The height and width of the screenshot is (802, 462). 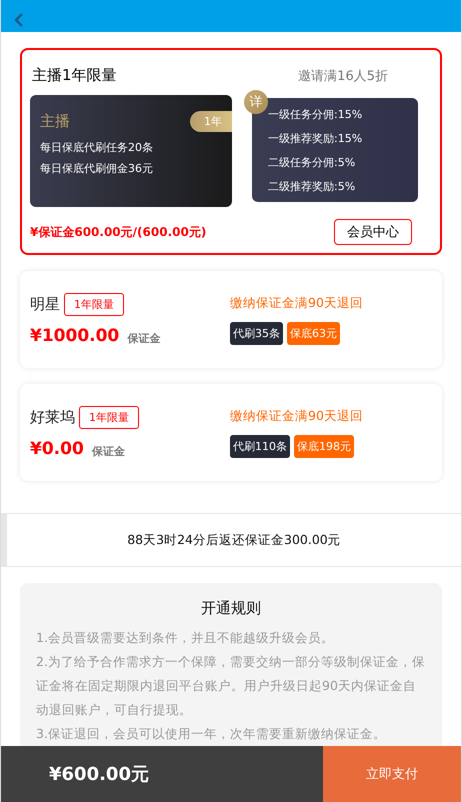 What do you see at coordinates (324, 446) in the screenshot?
I see `benefit-tag: 保底198元` at bounding box center [324, 446].